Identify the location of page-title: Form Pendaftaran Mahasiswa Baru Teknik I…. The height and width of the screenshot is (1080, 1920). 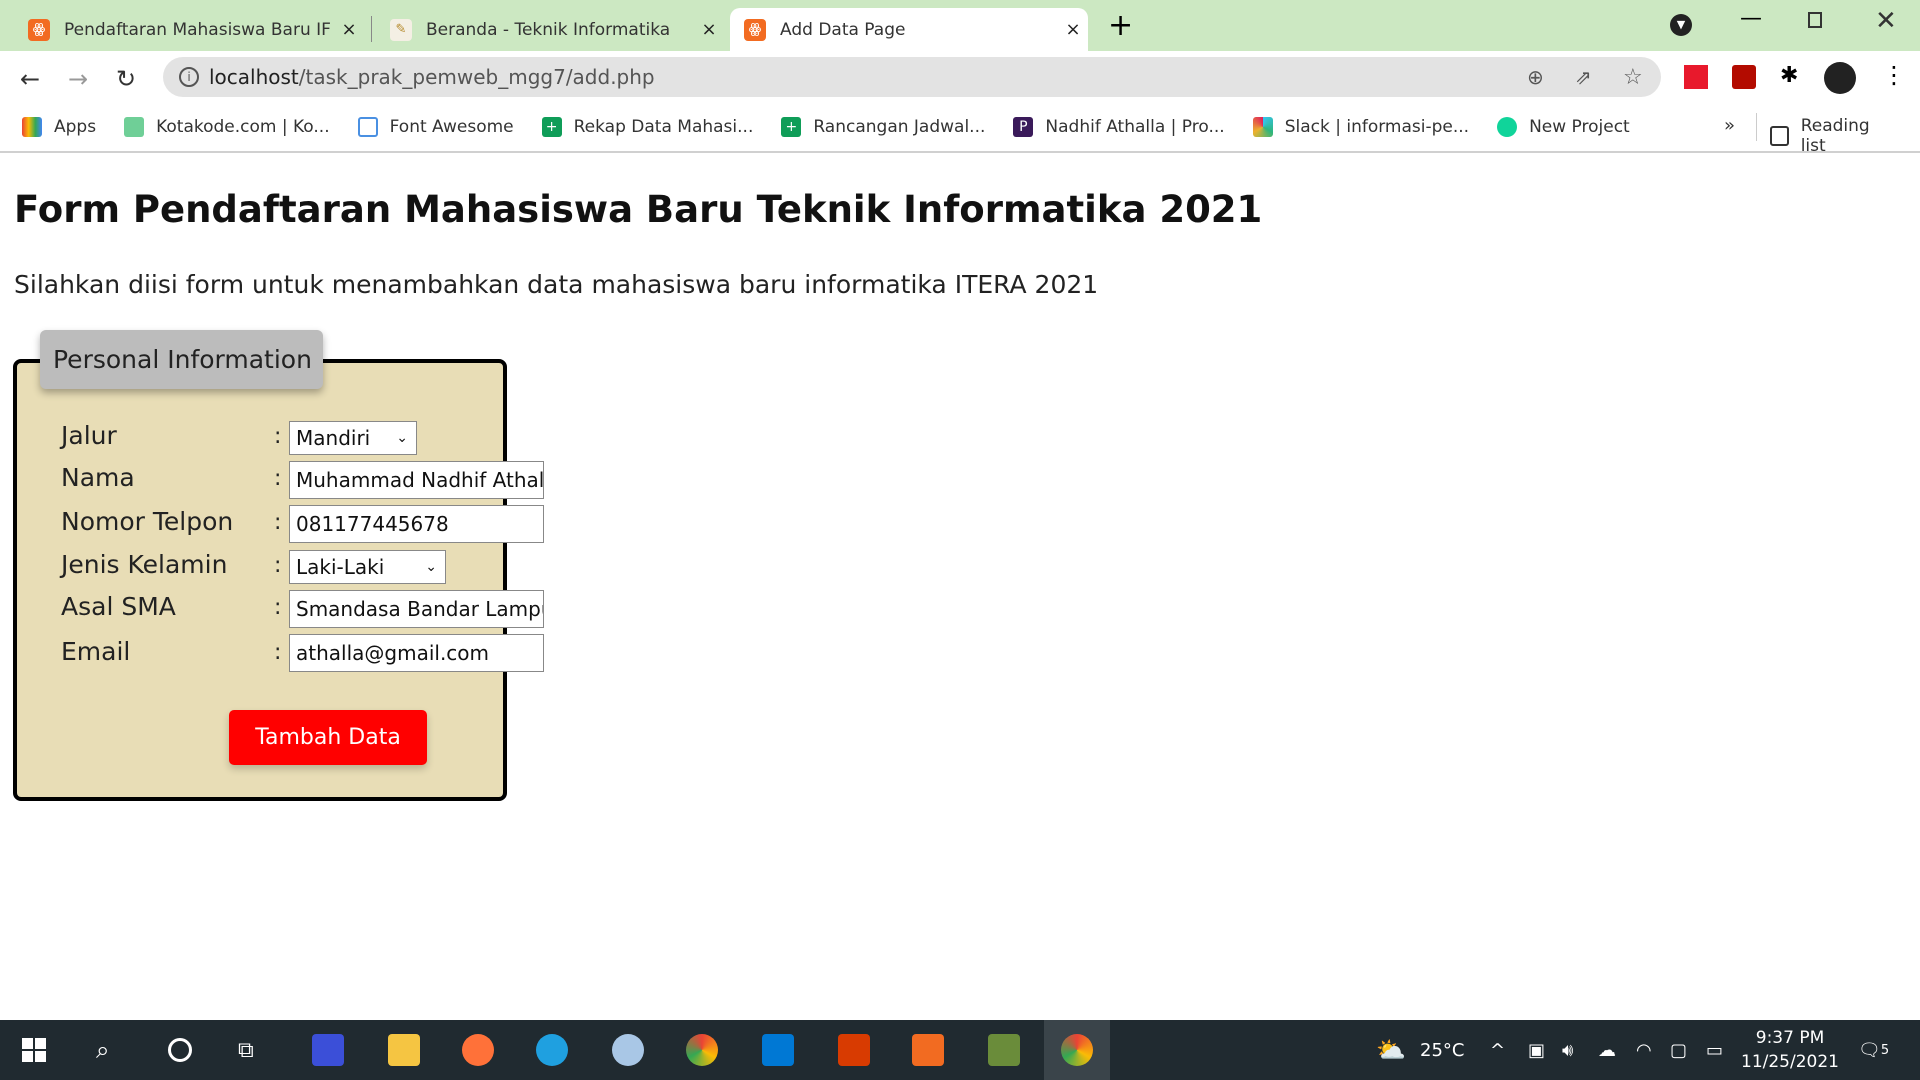
(638, 209).